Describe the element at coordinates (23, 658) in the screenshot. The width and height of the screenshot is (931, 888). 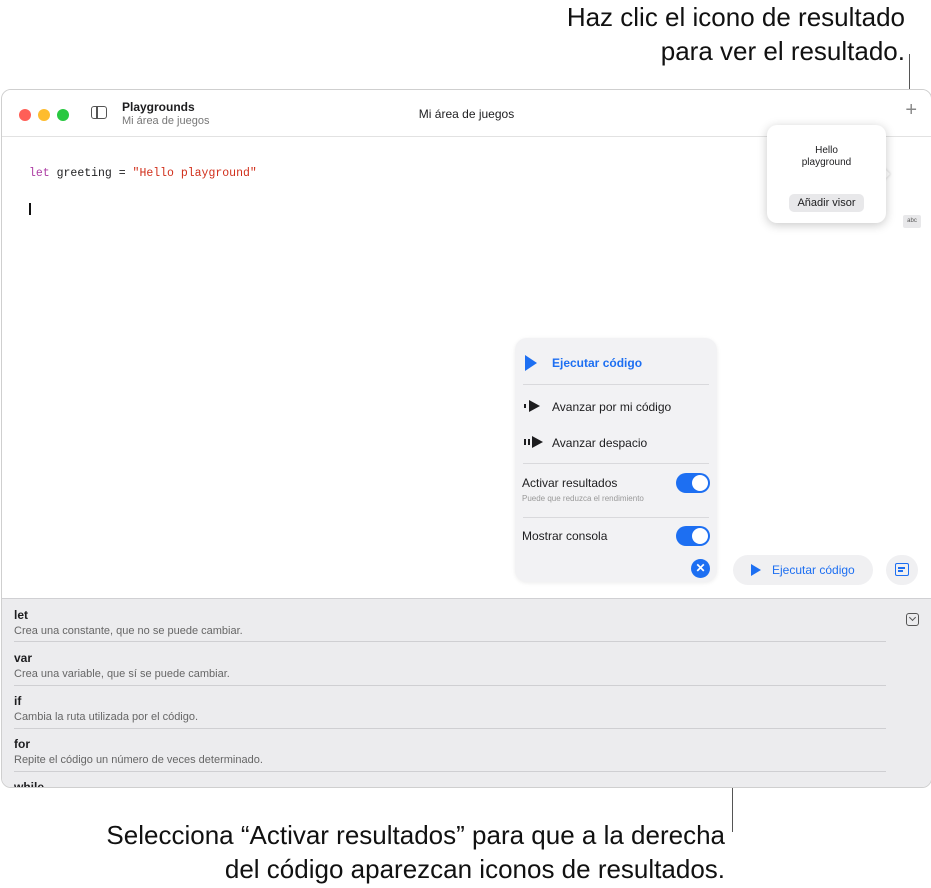
I see `shortcut-name: var` at that location.